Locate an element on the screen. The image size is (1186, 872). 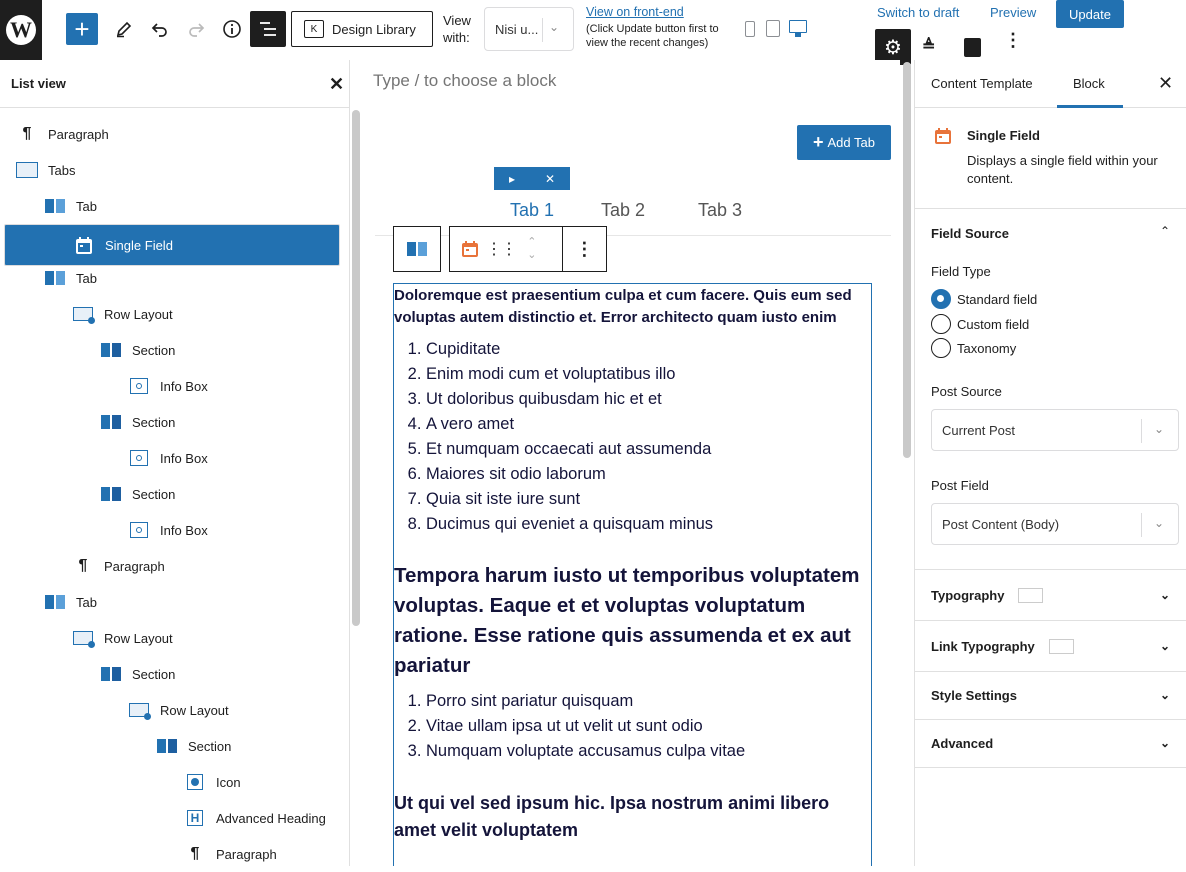
list-view-item: Tabs is located at coordinates (45, 170).